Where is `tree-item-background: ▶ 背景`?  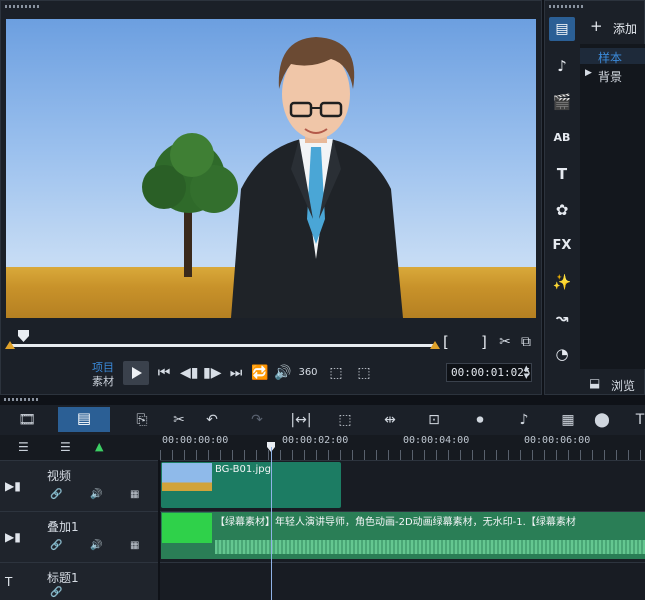
tree-item-background: ▶ 背景 is located at coordinates (612, 75).